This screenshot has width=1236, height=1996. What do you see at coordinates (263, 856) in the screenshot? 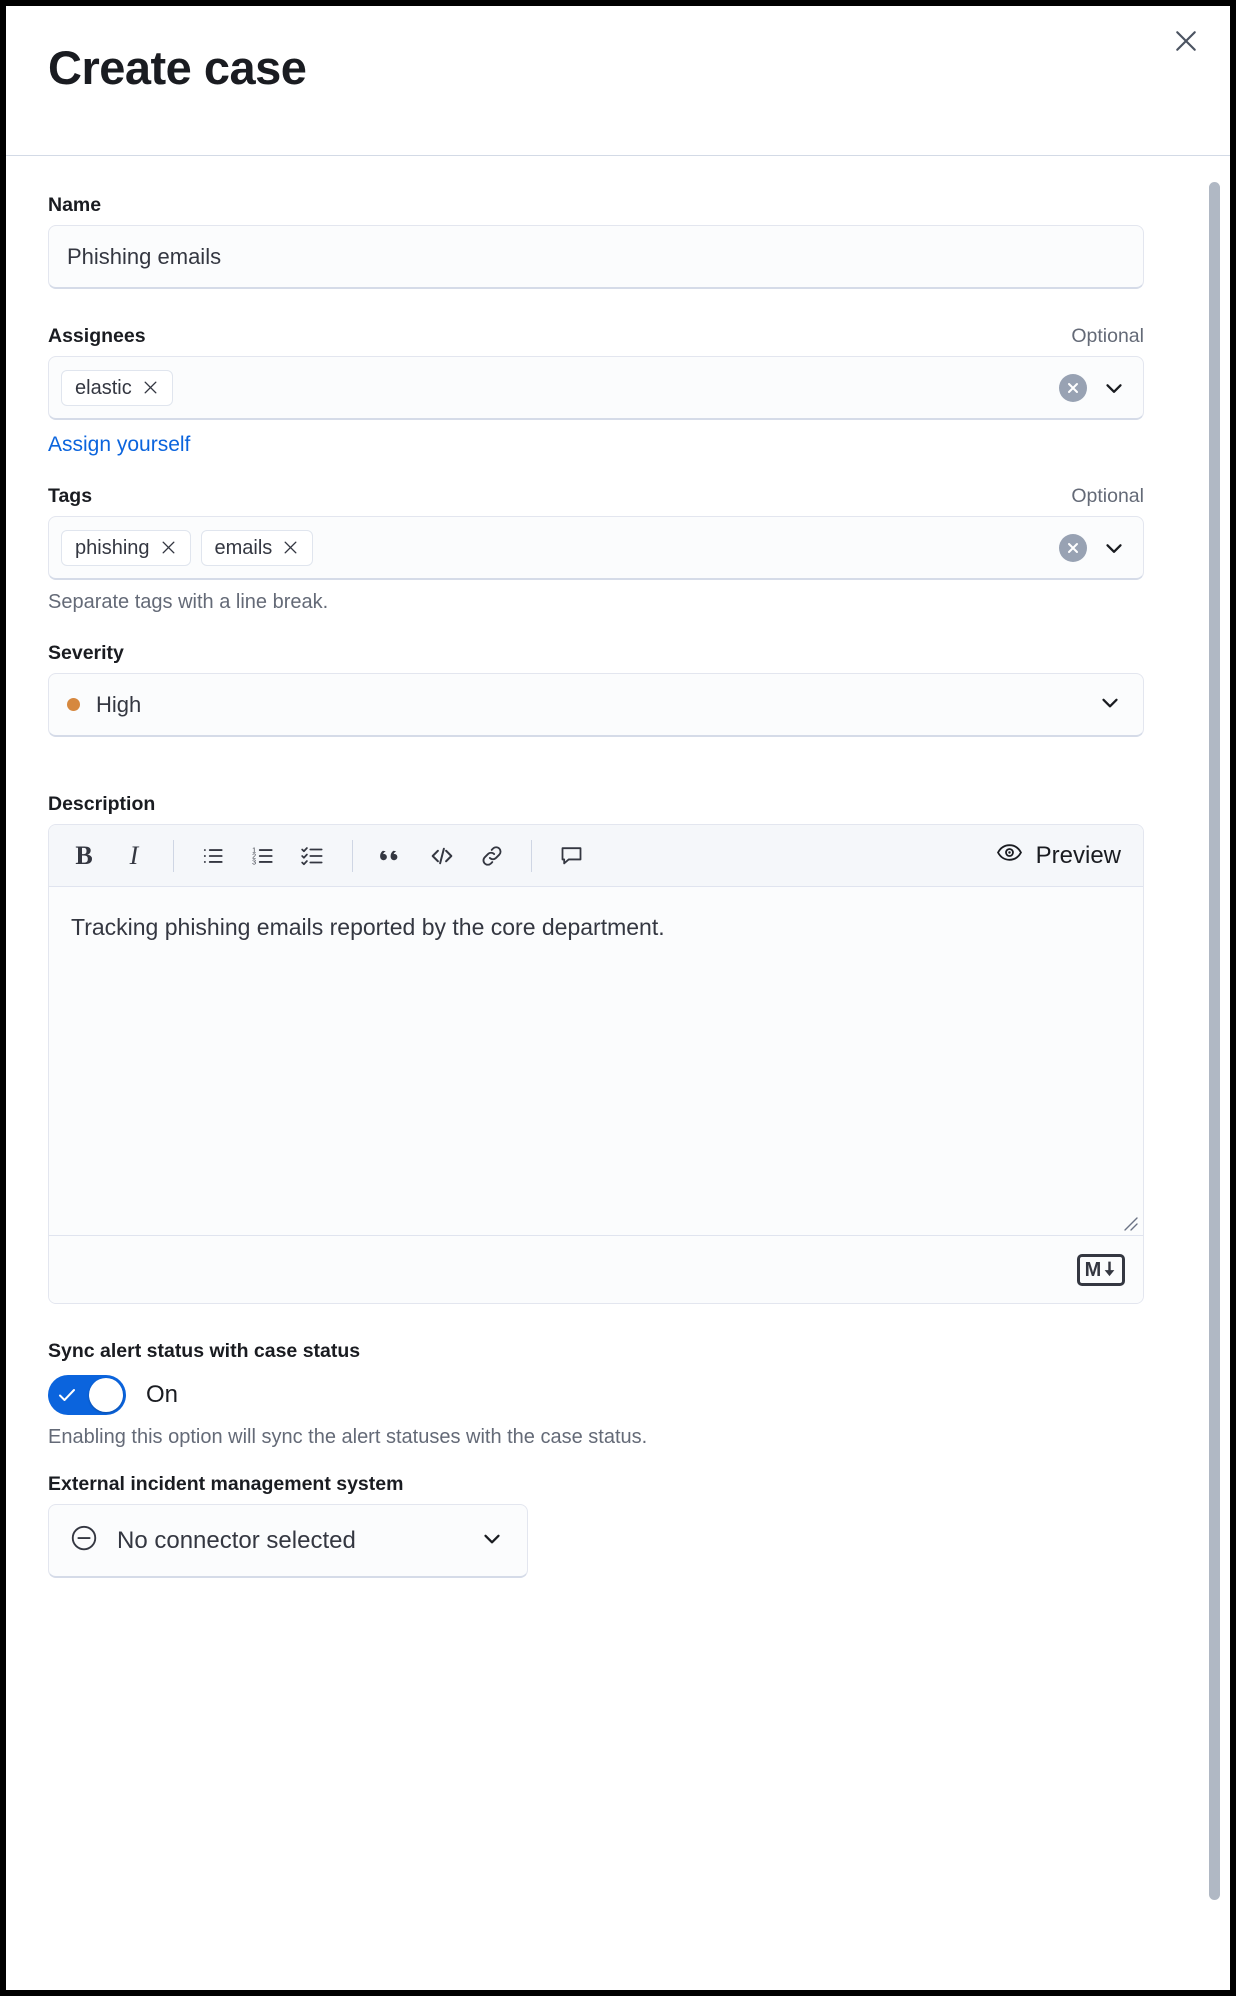
I see `numbered-list-icon: 1 2 3` at bounding box center [263, 856].